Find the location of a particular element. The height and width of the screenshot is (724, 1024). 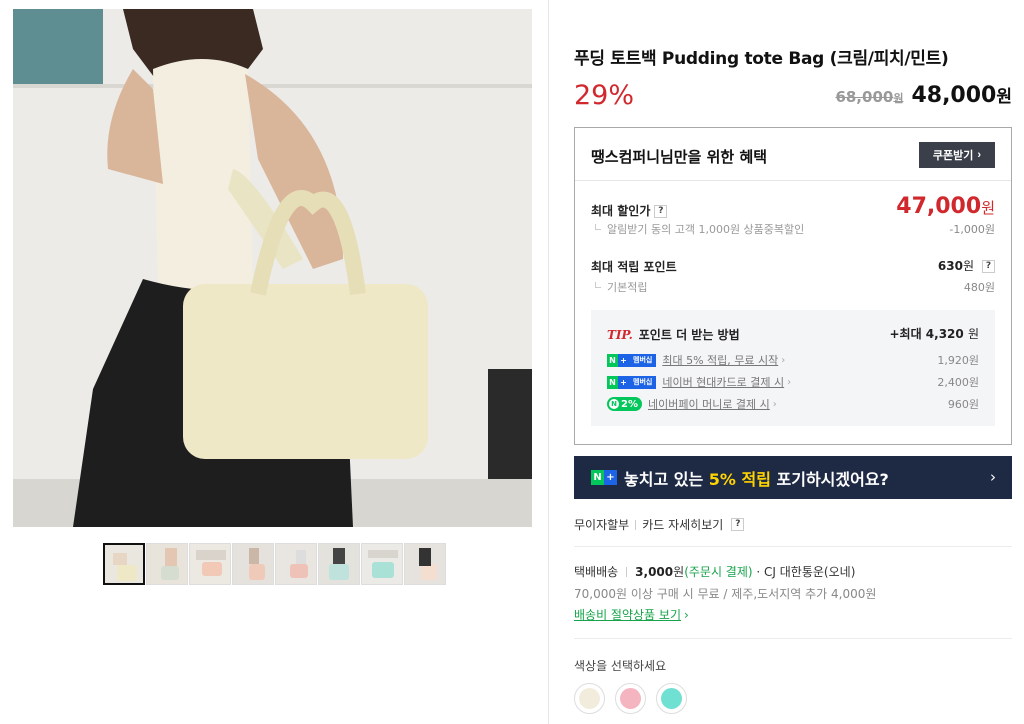

shipping-carrier: · CJ 대한통운(오네) is located at coordinates (806, 572).